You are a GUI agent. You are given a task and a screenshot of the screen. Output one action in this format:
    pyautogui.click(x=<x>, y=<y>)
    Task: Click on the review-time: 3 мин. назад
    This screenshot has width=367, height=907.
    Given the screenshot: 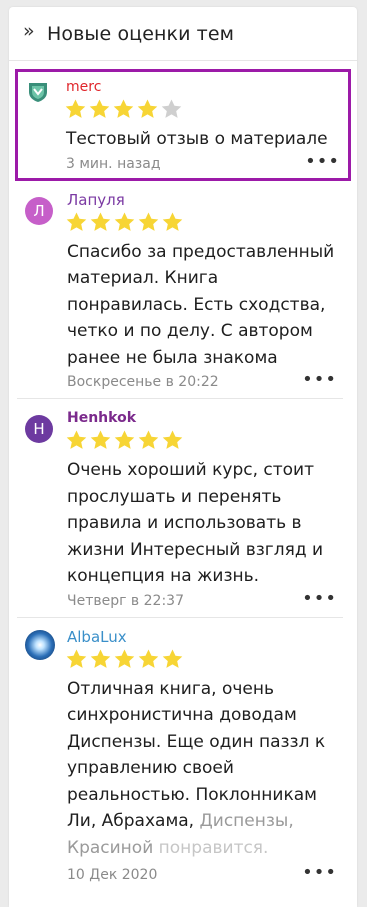 What is the action you would take?
    pyautogui.click(x=113, y=163)
    